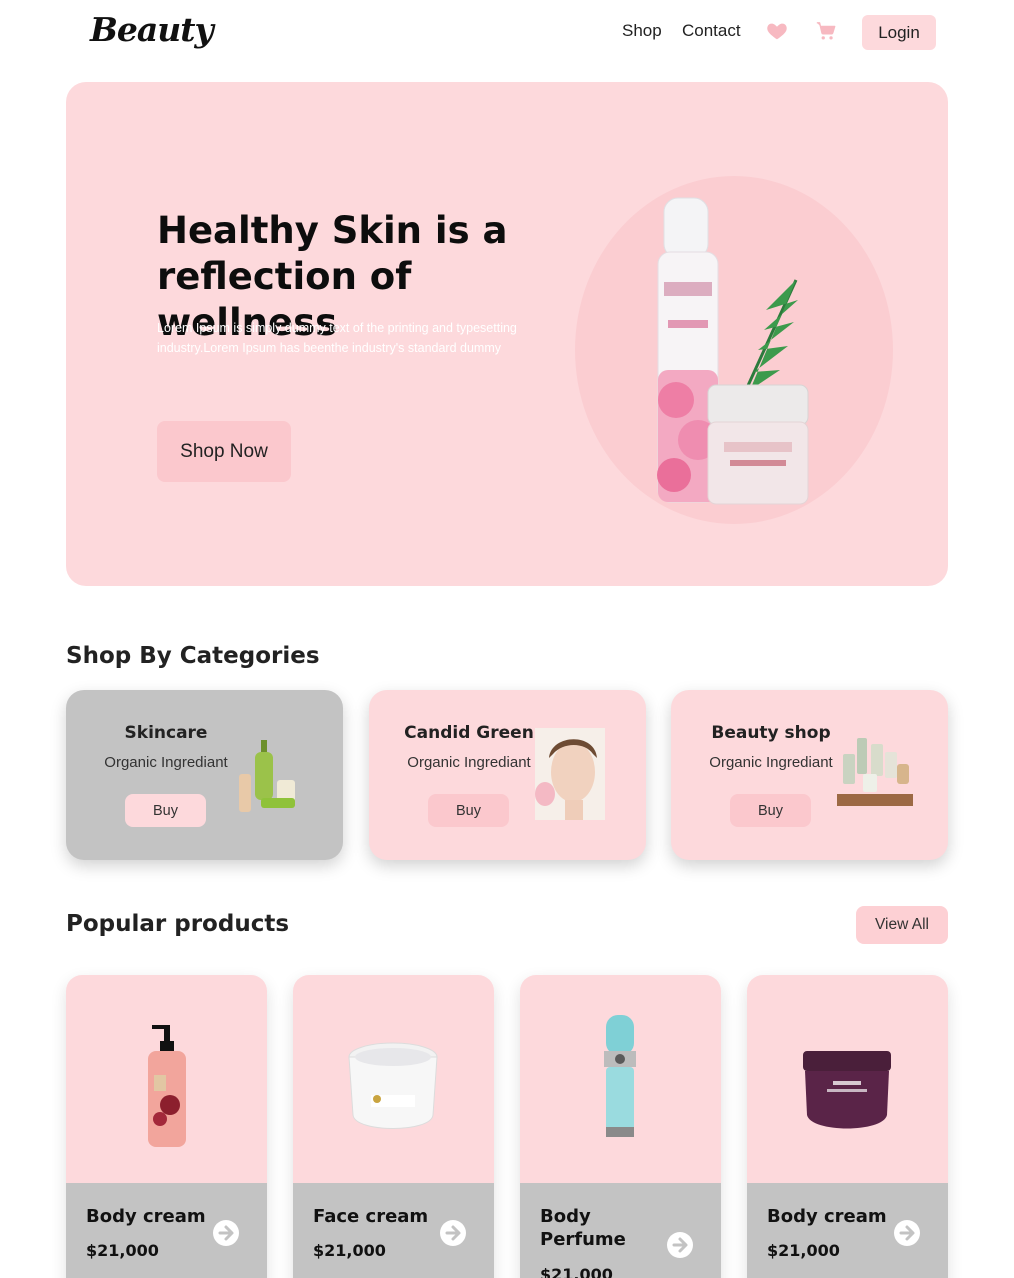 The width and height of the screenshot is (1014, 1278). Describe the element at coordinates (178, 924) in the screenshot. I see `popular-title: Popular products` at that location.